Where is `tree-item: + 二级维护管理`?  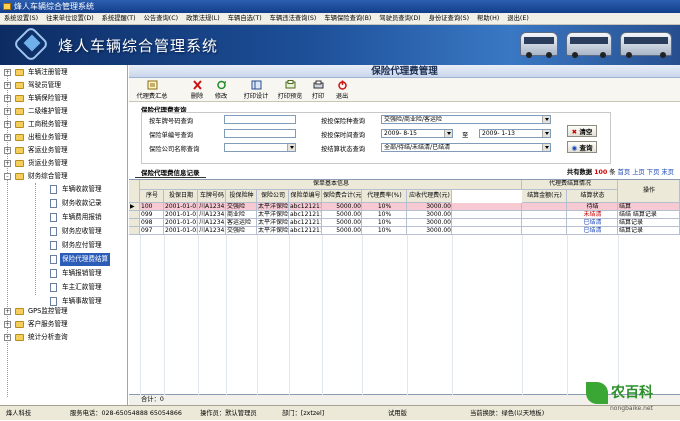
tree-item: + 二级维护管理 is located at coordinates (64, 111).